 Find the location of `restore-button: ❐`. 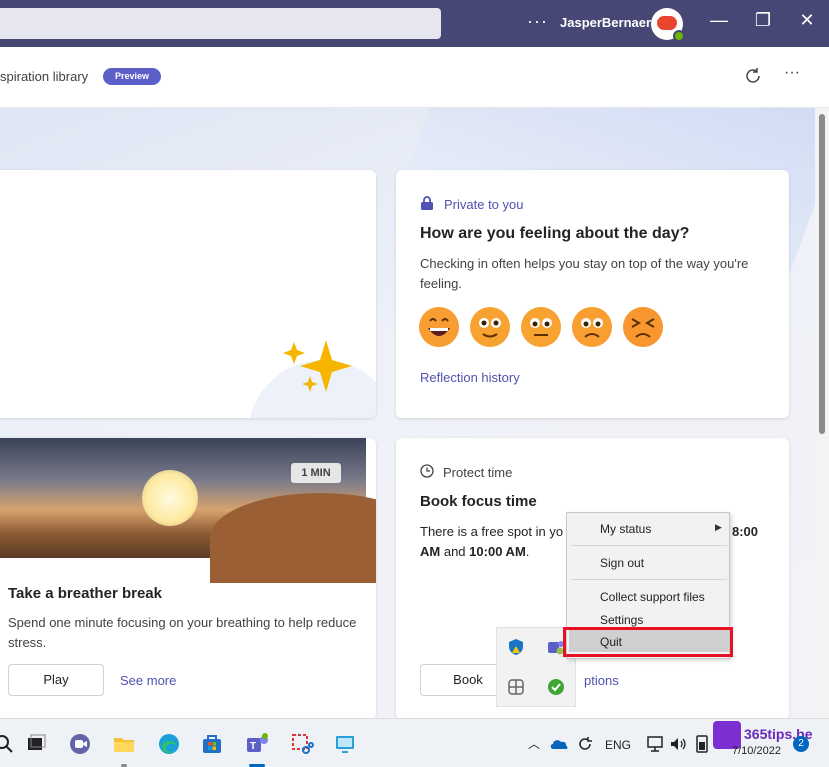

restore-button: ❐ is located at coordinates (763, 20).